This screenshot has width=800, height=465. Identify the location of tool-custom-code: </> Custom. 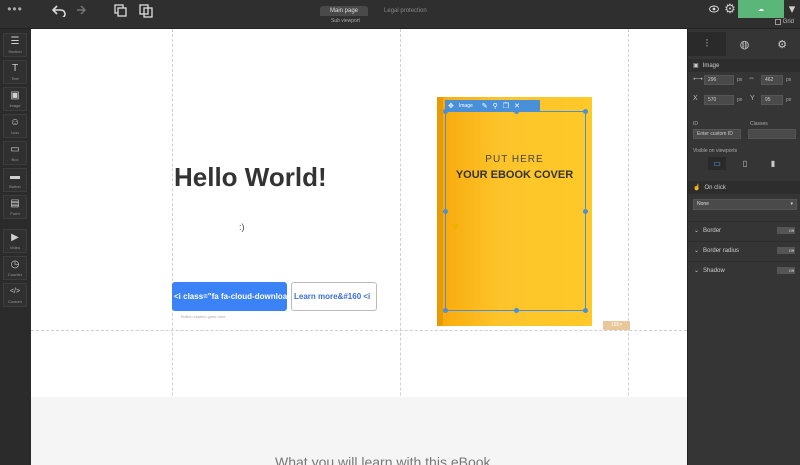
(15, 295).